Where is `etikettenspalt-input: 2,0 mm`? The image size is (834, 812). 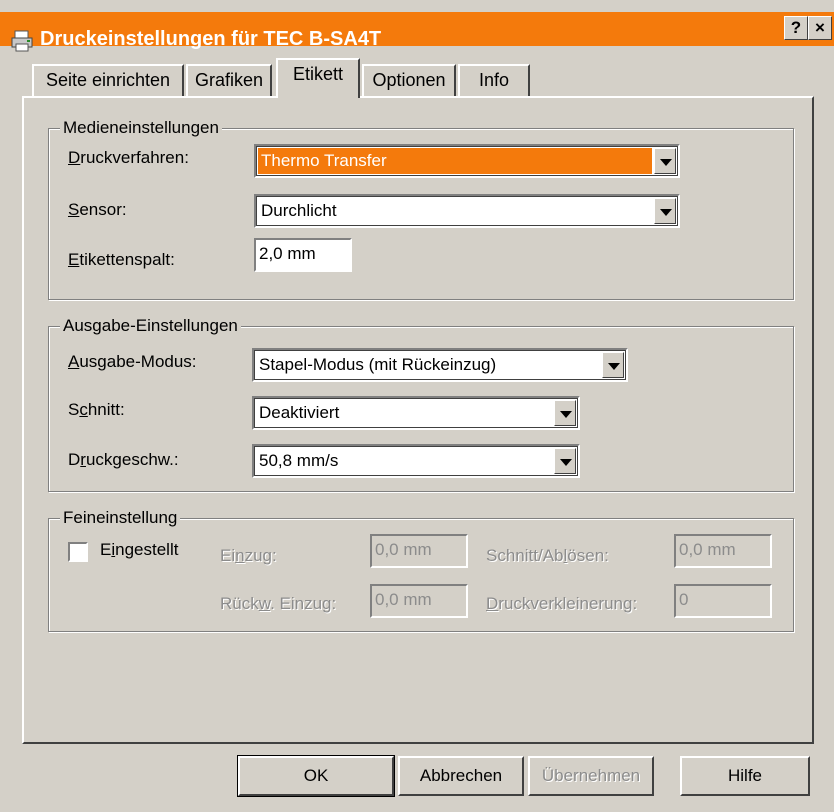
etikettenspalt-input: 2,0 mm is located at coordinates (303, 255).